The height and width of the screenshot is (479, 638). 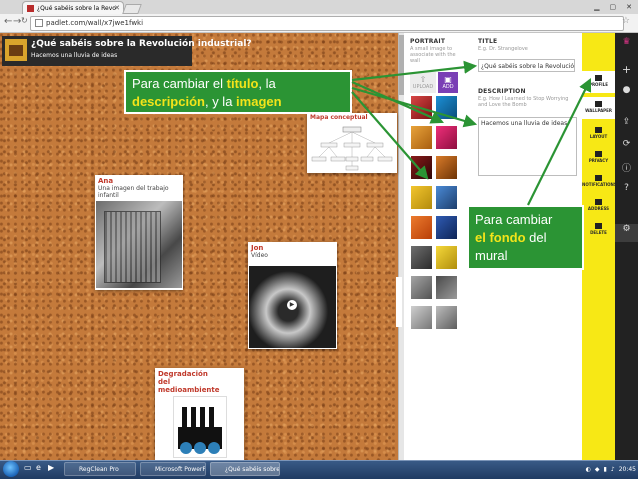 I want to click on mail-icon, so click(x=598, y=178).